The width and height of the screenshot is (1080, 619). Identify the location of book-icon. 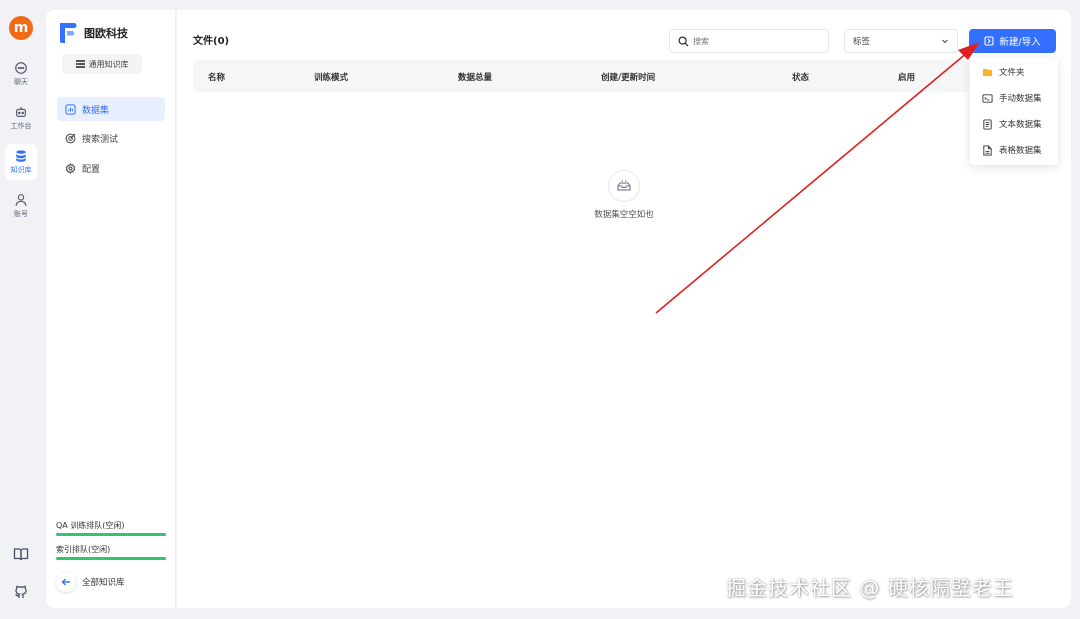
(21, 554).